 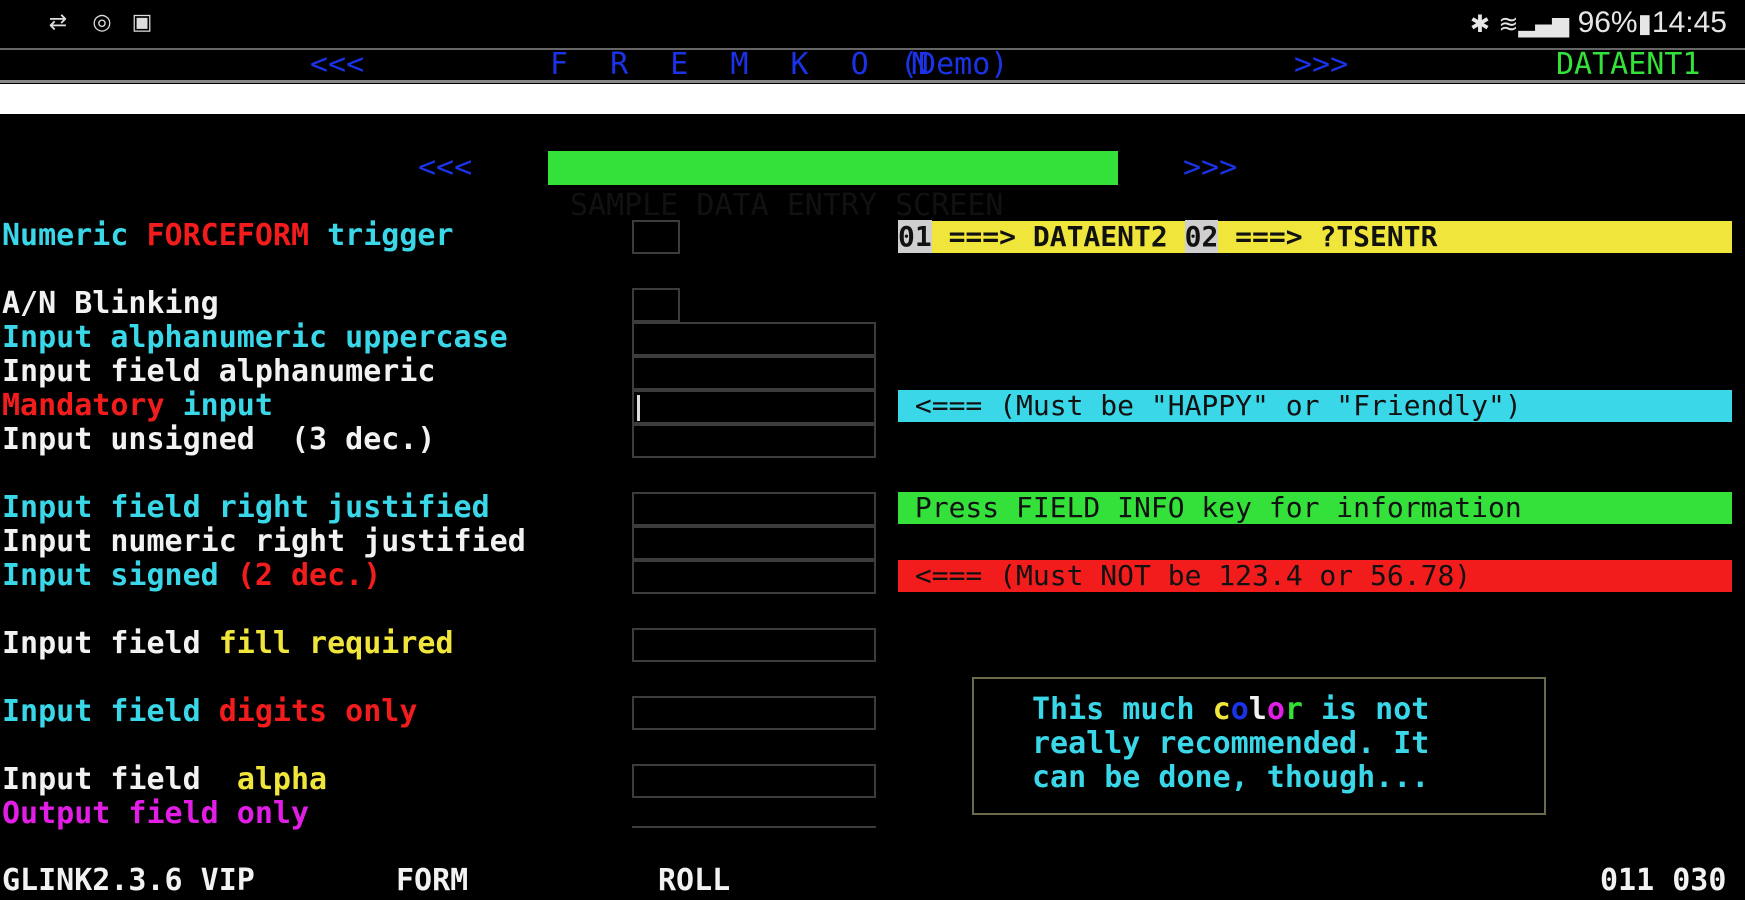 What do you see at coordinates (1689, 22) in the screenshot?
I see `clock: 14:45` at bounding box center [1689, 22].